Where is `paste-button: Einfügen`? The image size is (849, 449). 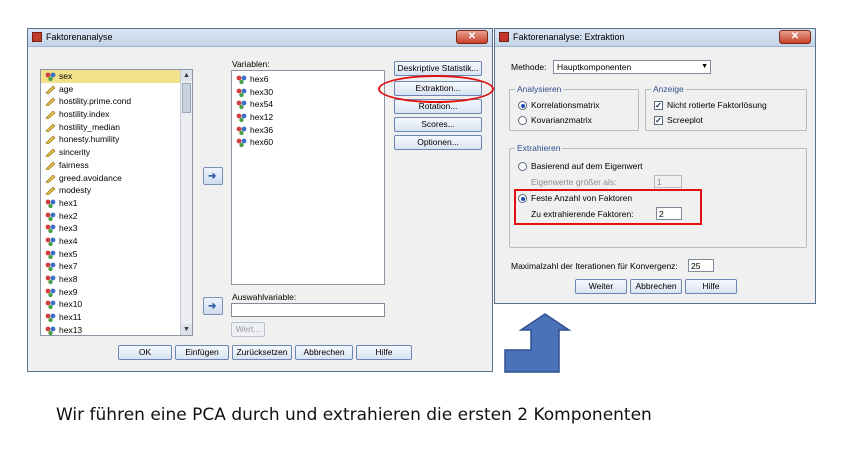
paste-button: Einfügen is located at coordinates (202, 352).